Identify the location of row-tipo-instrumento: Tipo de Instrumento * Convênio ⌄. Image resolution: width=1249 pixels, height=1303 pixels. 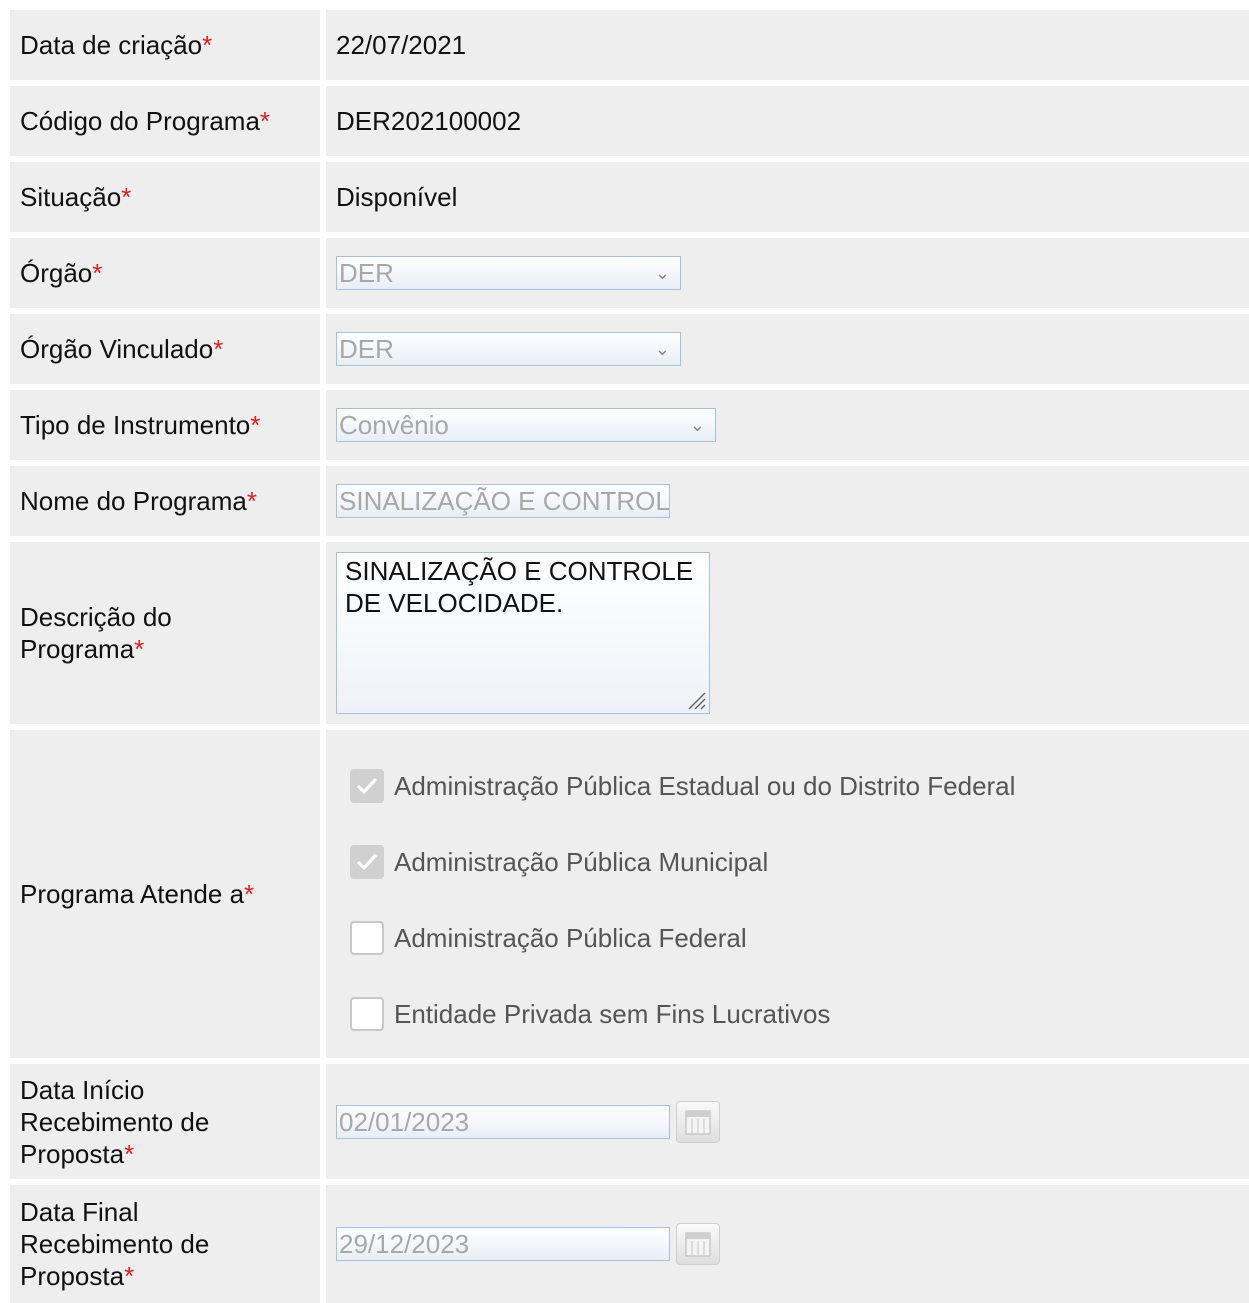
(629, 425).